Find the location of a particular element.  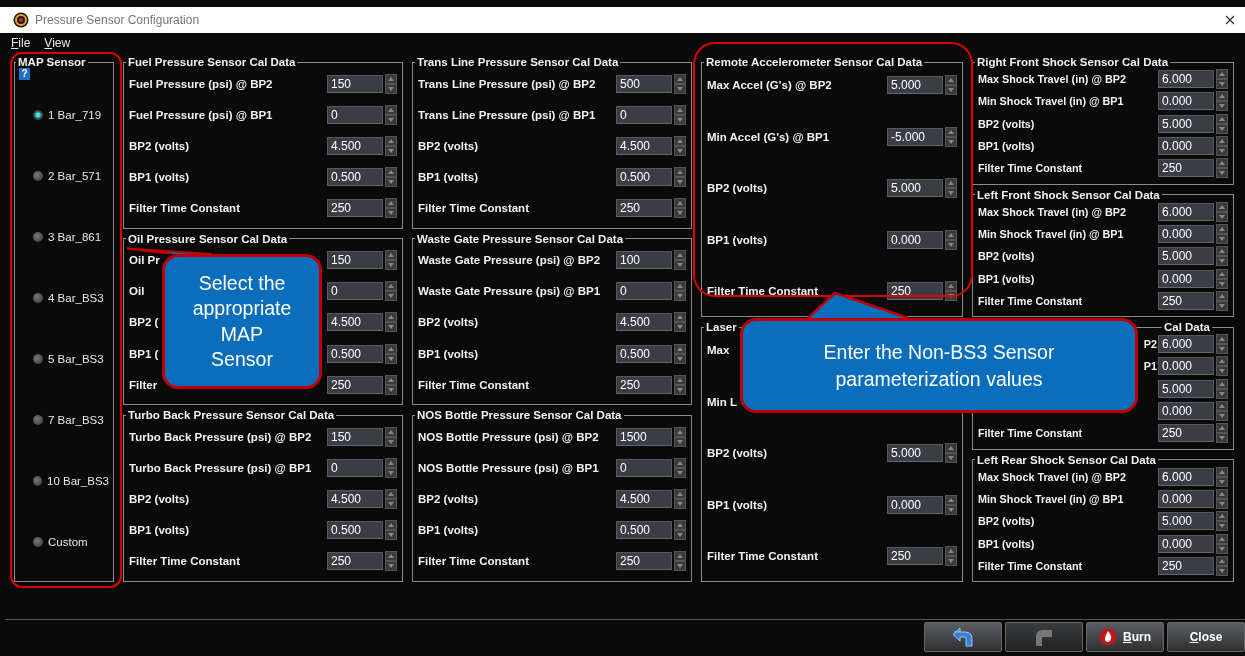

burn-button: Burn is located at coordinates (1125, 637).